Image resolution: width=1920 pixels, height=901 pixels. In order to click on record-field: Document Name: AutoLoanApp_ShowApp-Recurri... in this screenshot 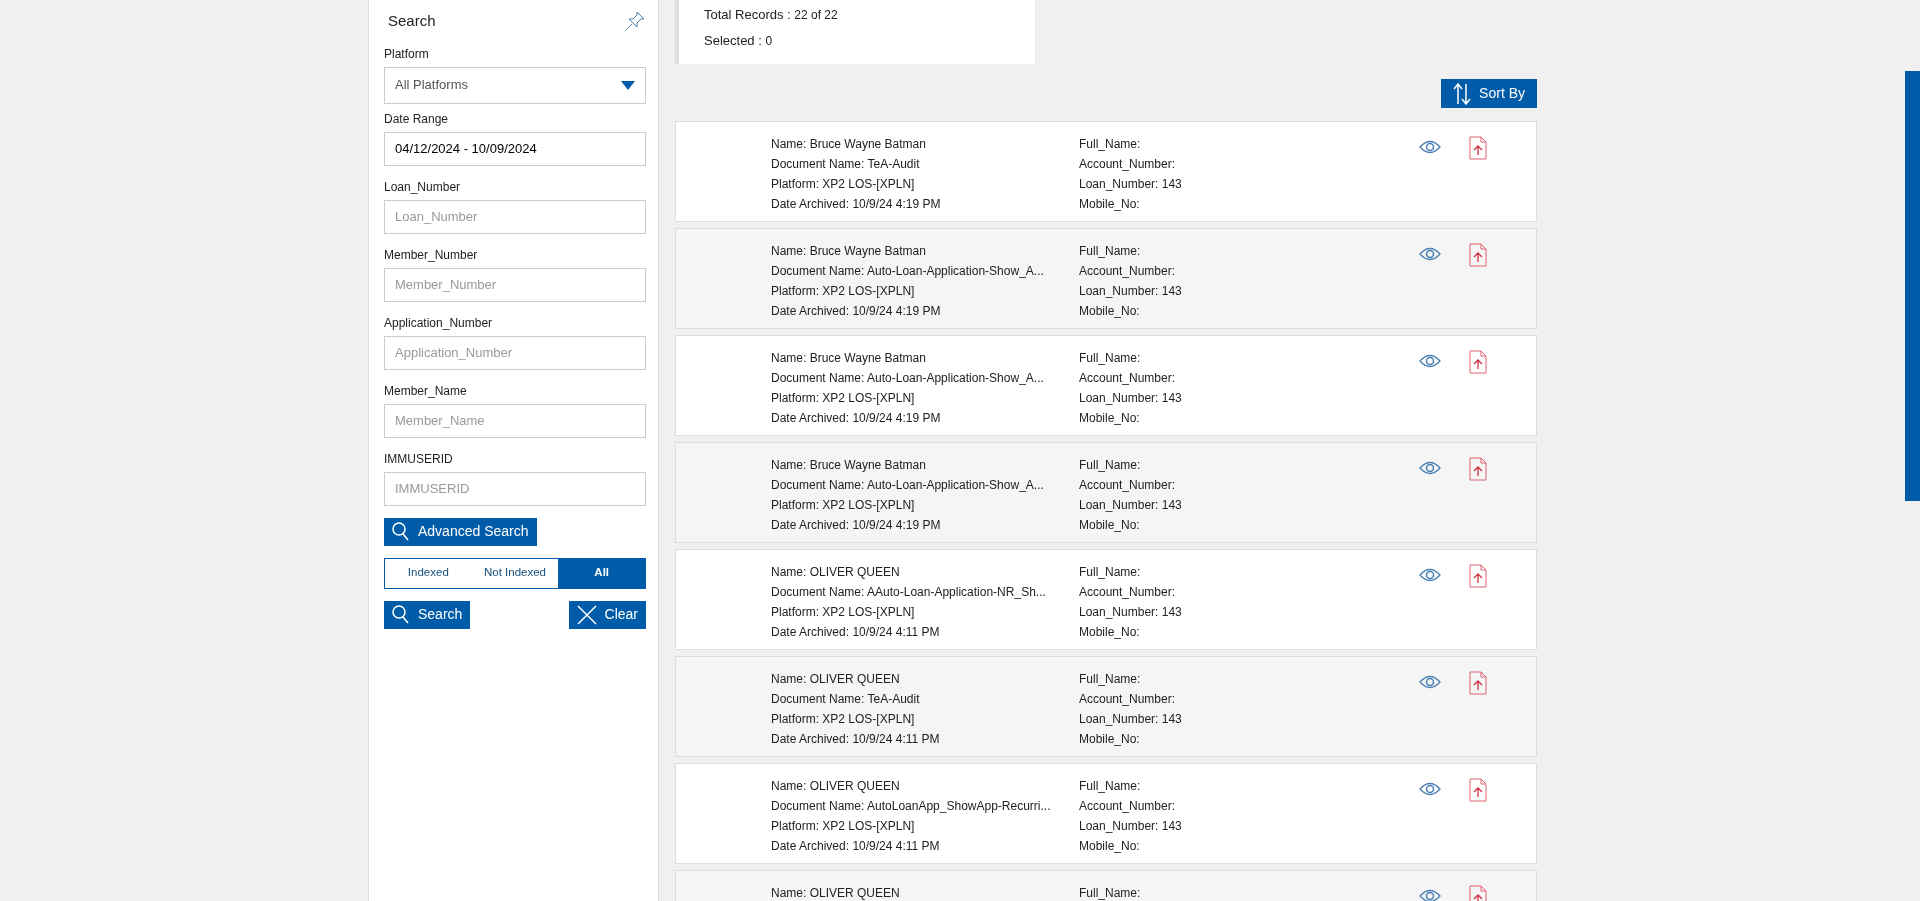, I will do `click(925, 806)`.